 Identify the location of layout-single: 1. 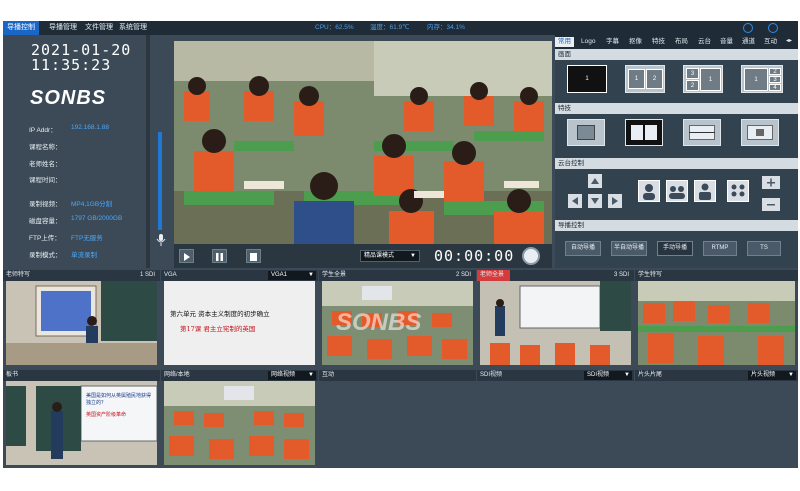
(587, 79).